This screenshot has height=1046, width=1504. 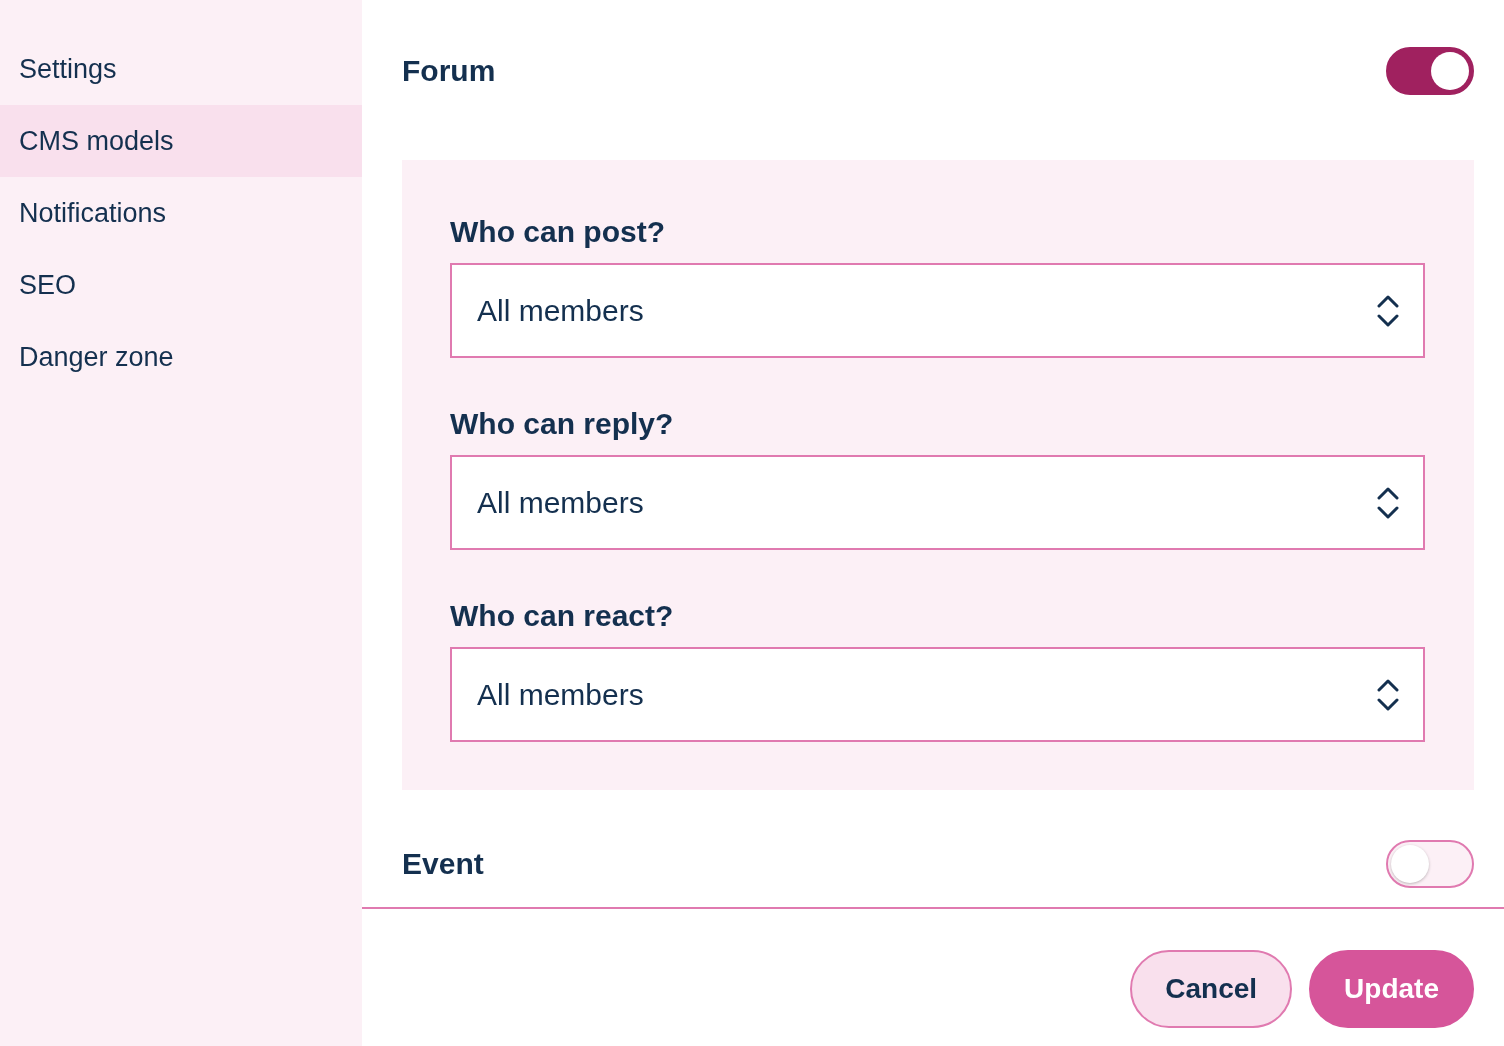 I want to click on field-label: Who can reply?, so click(x=562, y=424).